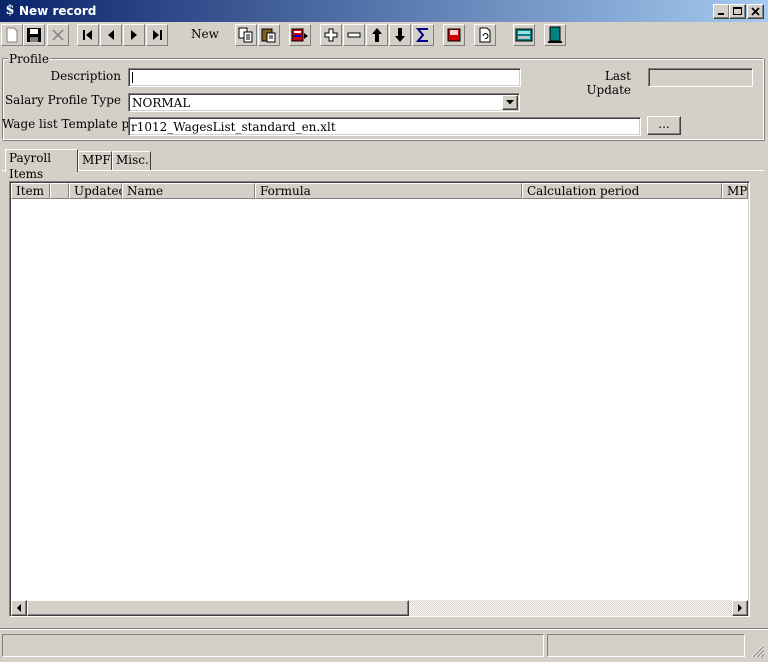  Describe the element at coordinates (62, 100) in the screenshot. I see `salary-type-label: Salary Profile Type` at that location.